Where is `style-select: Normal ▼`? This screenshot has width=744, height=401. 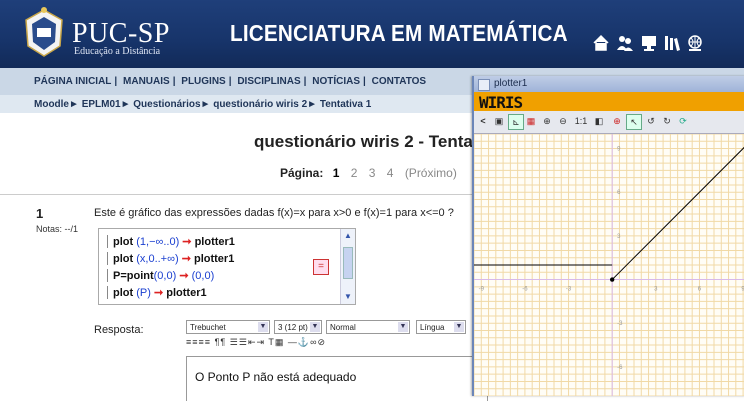 style-select: Normal ▼ is located at coordinates (368, 327).